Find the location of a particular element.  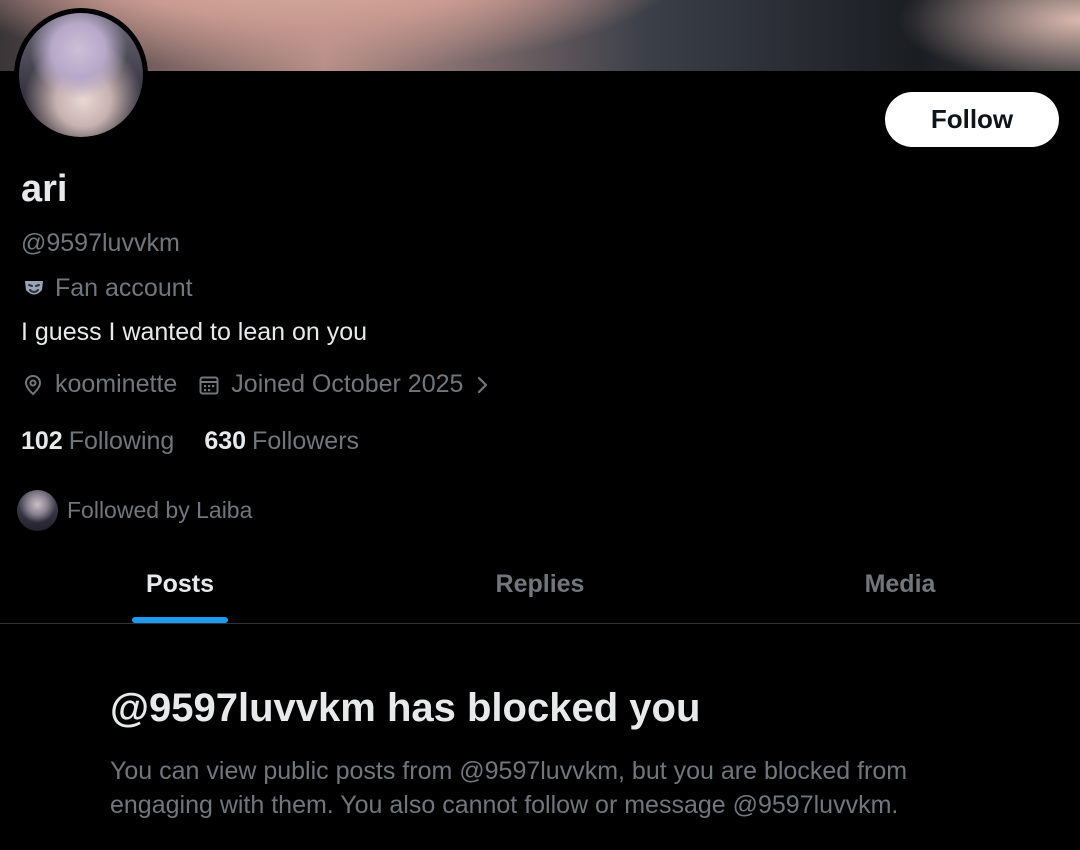

location-item: koominette is located at coordinates (99, 384).